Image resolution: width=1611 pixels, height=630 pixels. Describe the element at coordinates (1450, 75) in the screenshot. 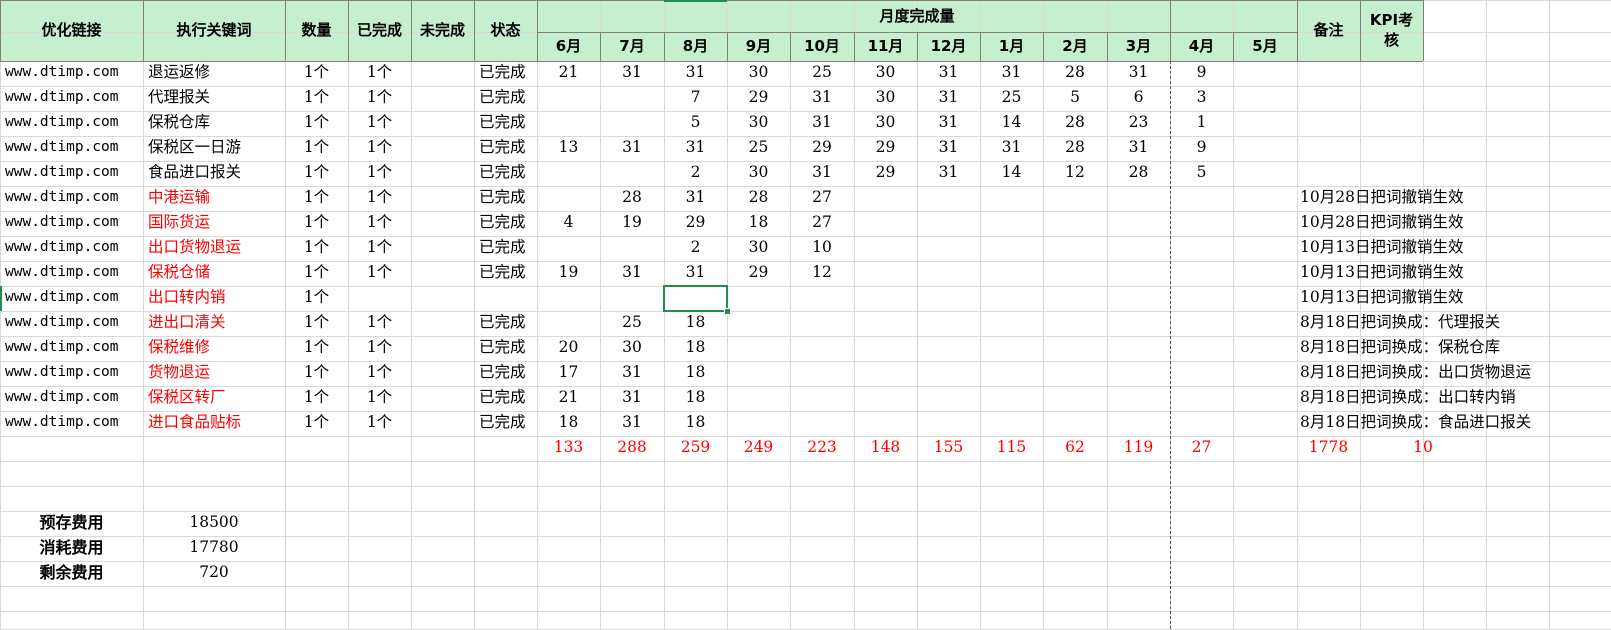

I see `cell-note` at that location.